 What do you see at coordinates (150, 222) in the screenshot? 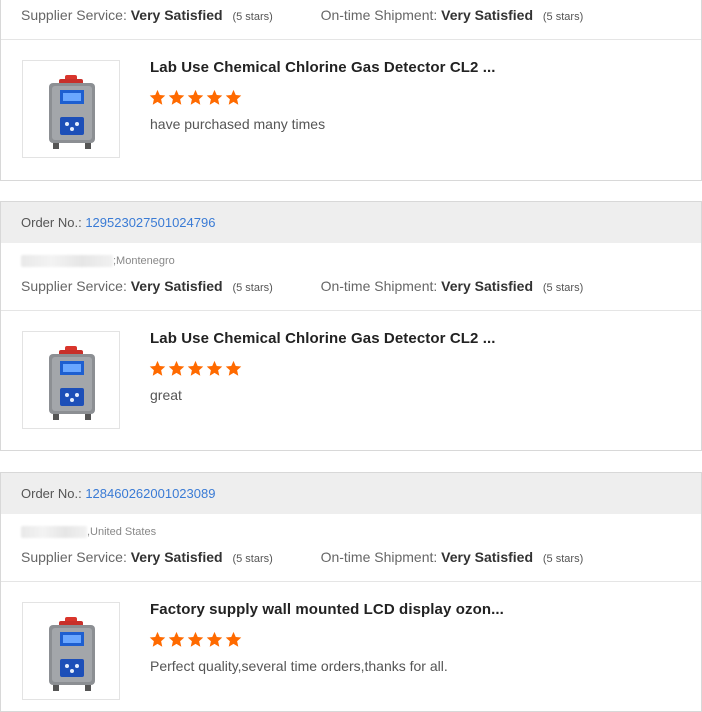
I see `order-number-link: 129523027501024796` at bounding box center [150, 222].